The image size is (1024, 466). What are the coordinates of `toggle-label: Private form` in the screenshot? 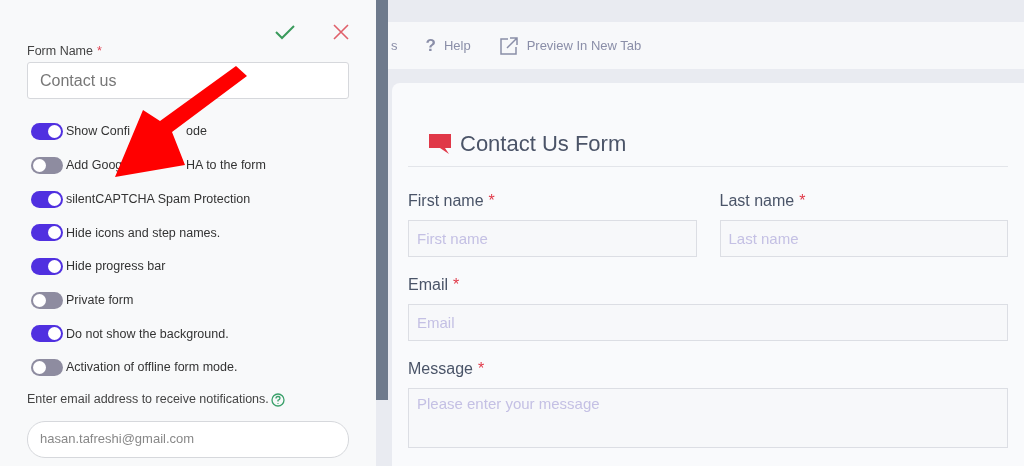 It's located at (100, 300).